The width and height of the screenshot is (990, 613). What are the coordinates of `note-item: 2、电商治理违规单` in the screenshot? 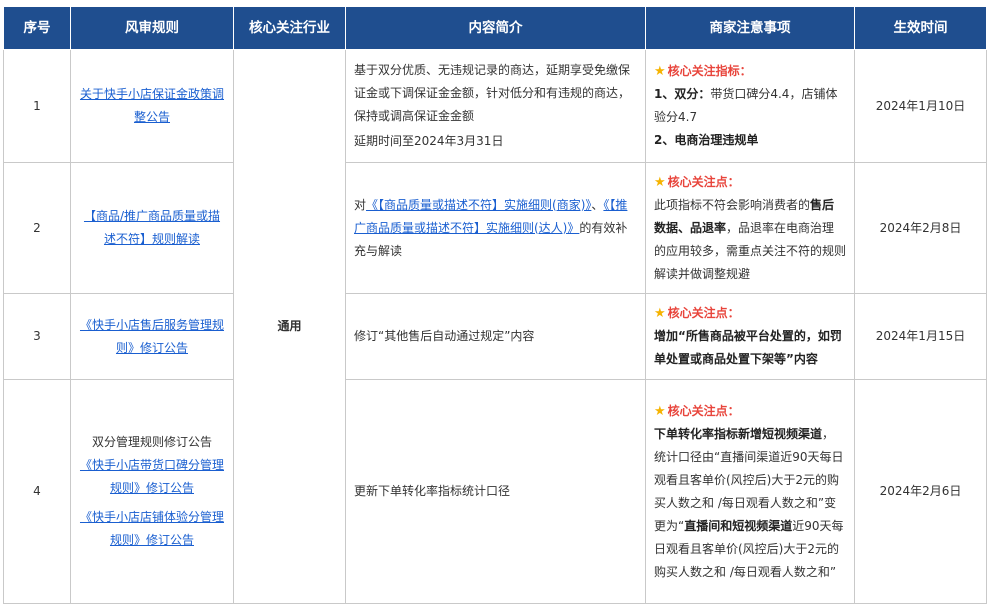 It's located at (706, 140).